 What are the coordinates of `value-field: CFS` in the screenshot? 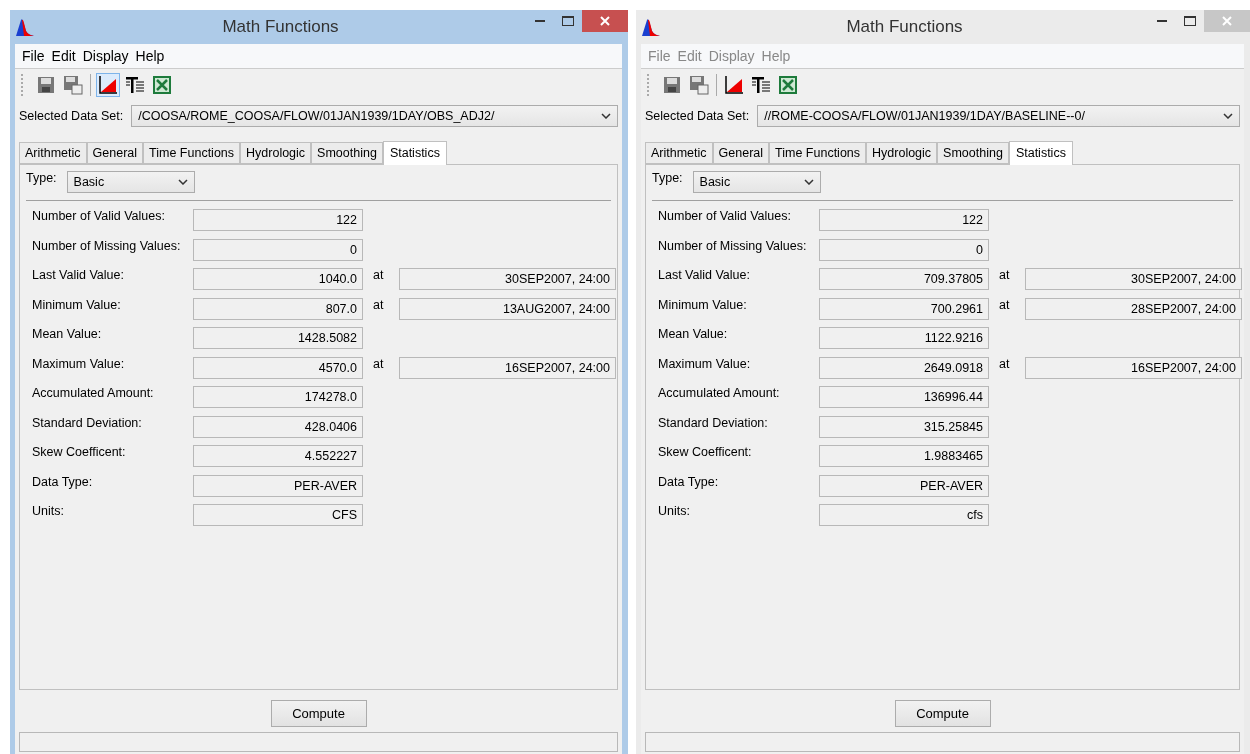 It's located at (278, 515).